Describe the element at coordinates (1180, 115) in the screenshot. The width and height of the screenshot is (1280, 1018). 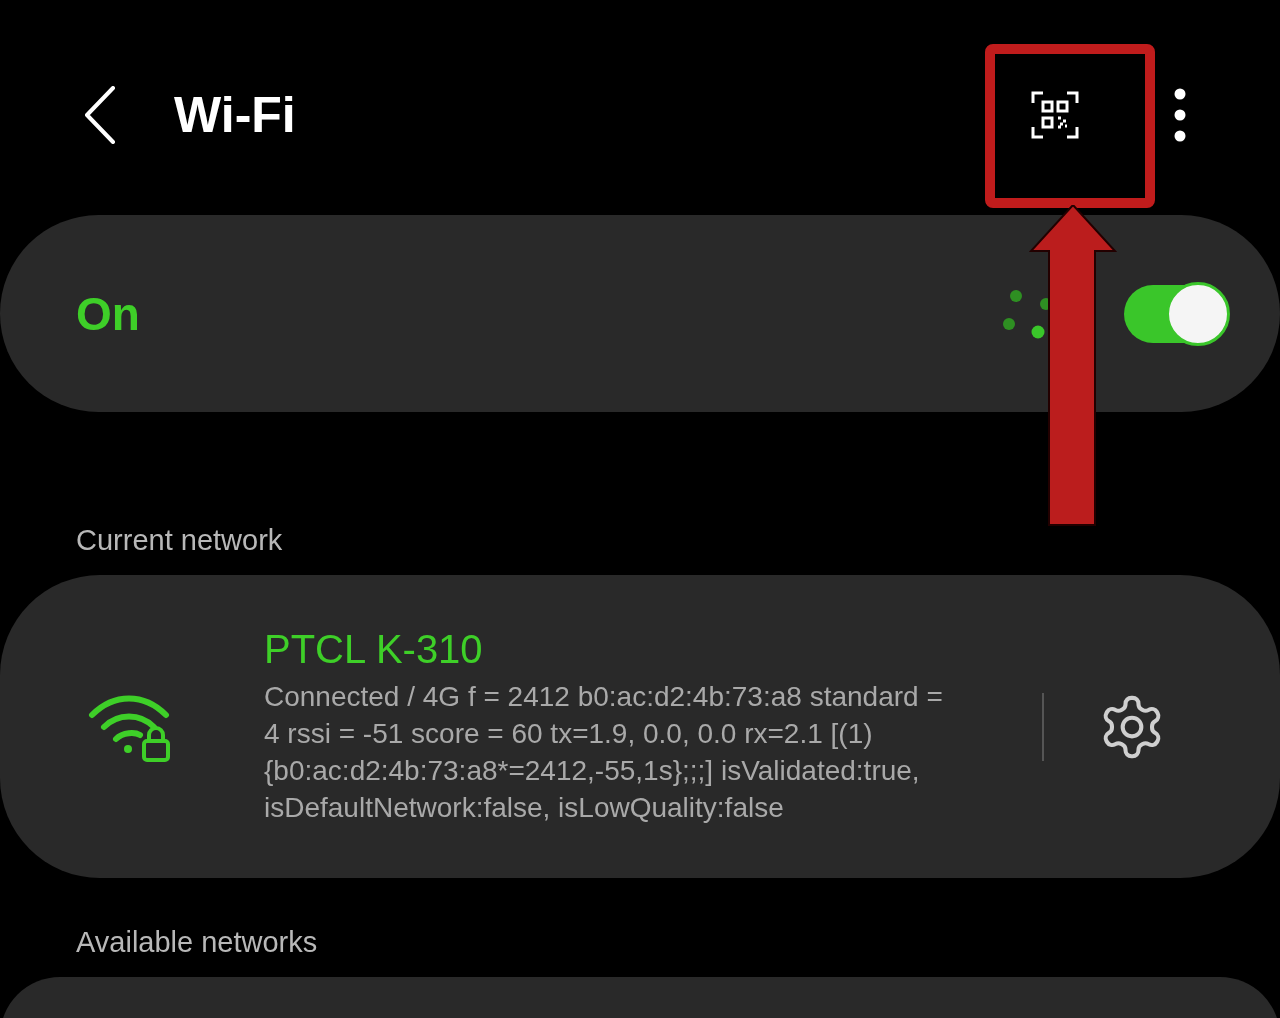
I see `more-icon` at that location.